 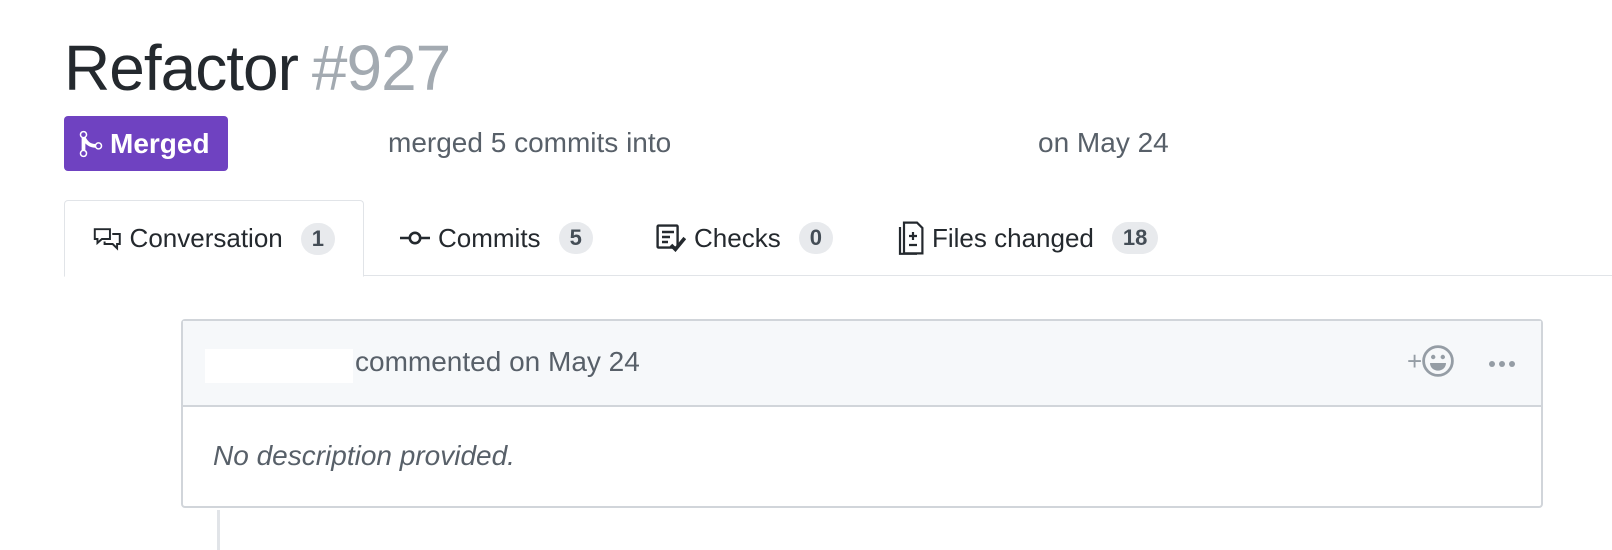 I want to click on pr-title: Refactor #927, so click(x=257, y=68).